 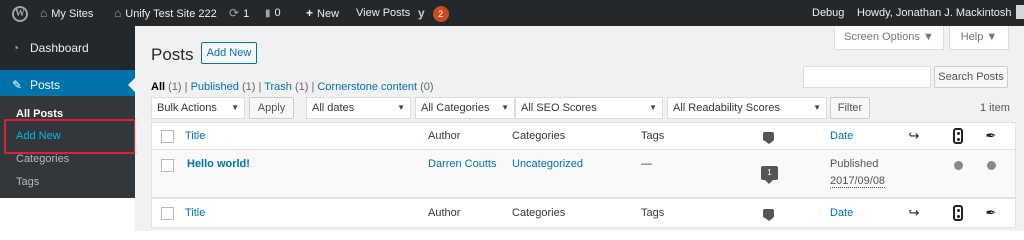 I want to click on seo-score-icon-footer, so click(x=958, y=213).